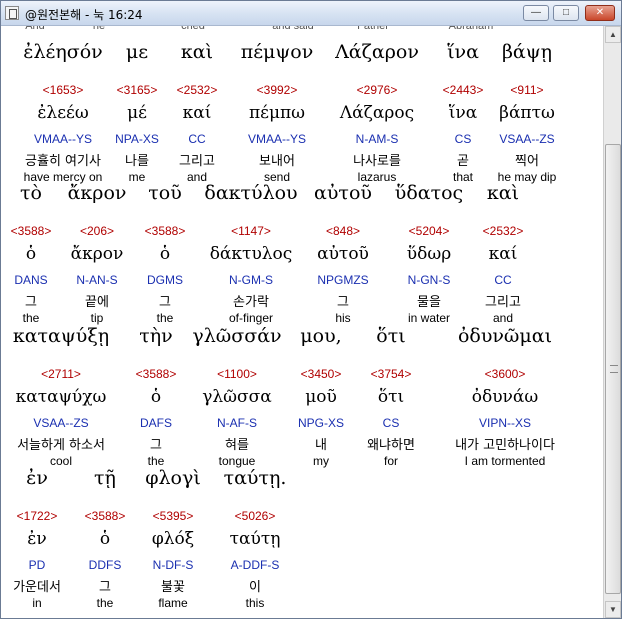  What do you see at coordinates (391, 445) in the screenshot?
I see `korean-gloss: 왜냐하면` at bounding box center [391, 445].